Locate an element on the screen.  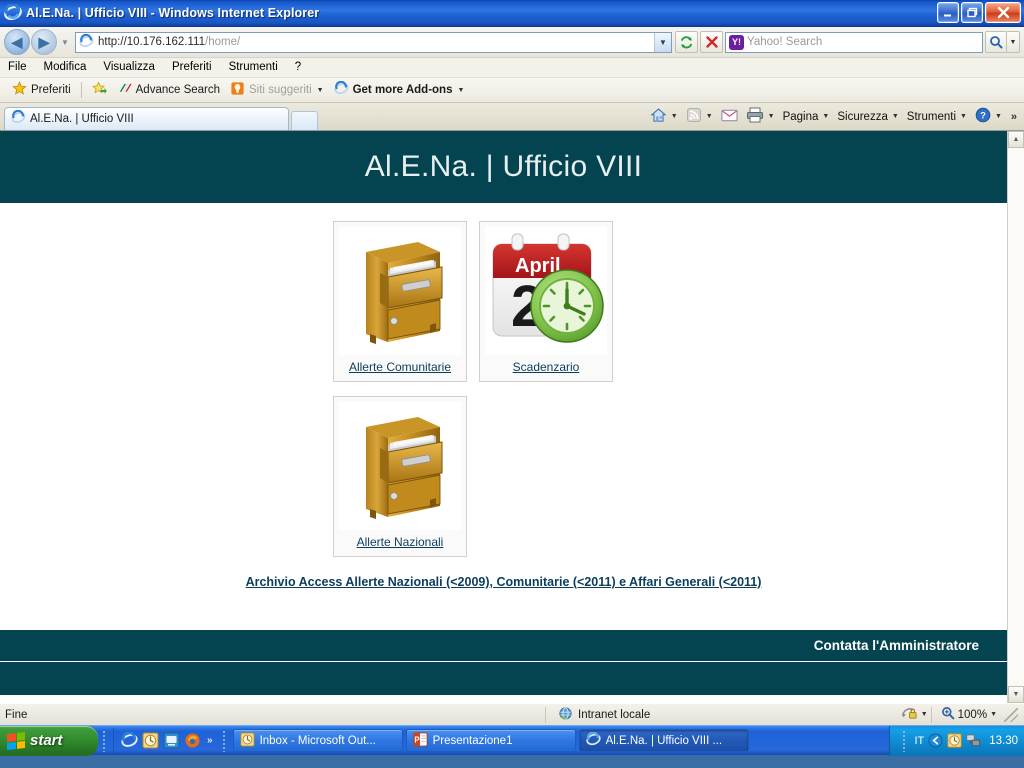
address-bar: http://10.176.162.111/home/ ▼ is located at coordinates (373, 42).